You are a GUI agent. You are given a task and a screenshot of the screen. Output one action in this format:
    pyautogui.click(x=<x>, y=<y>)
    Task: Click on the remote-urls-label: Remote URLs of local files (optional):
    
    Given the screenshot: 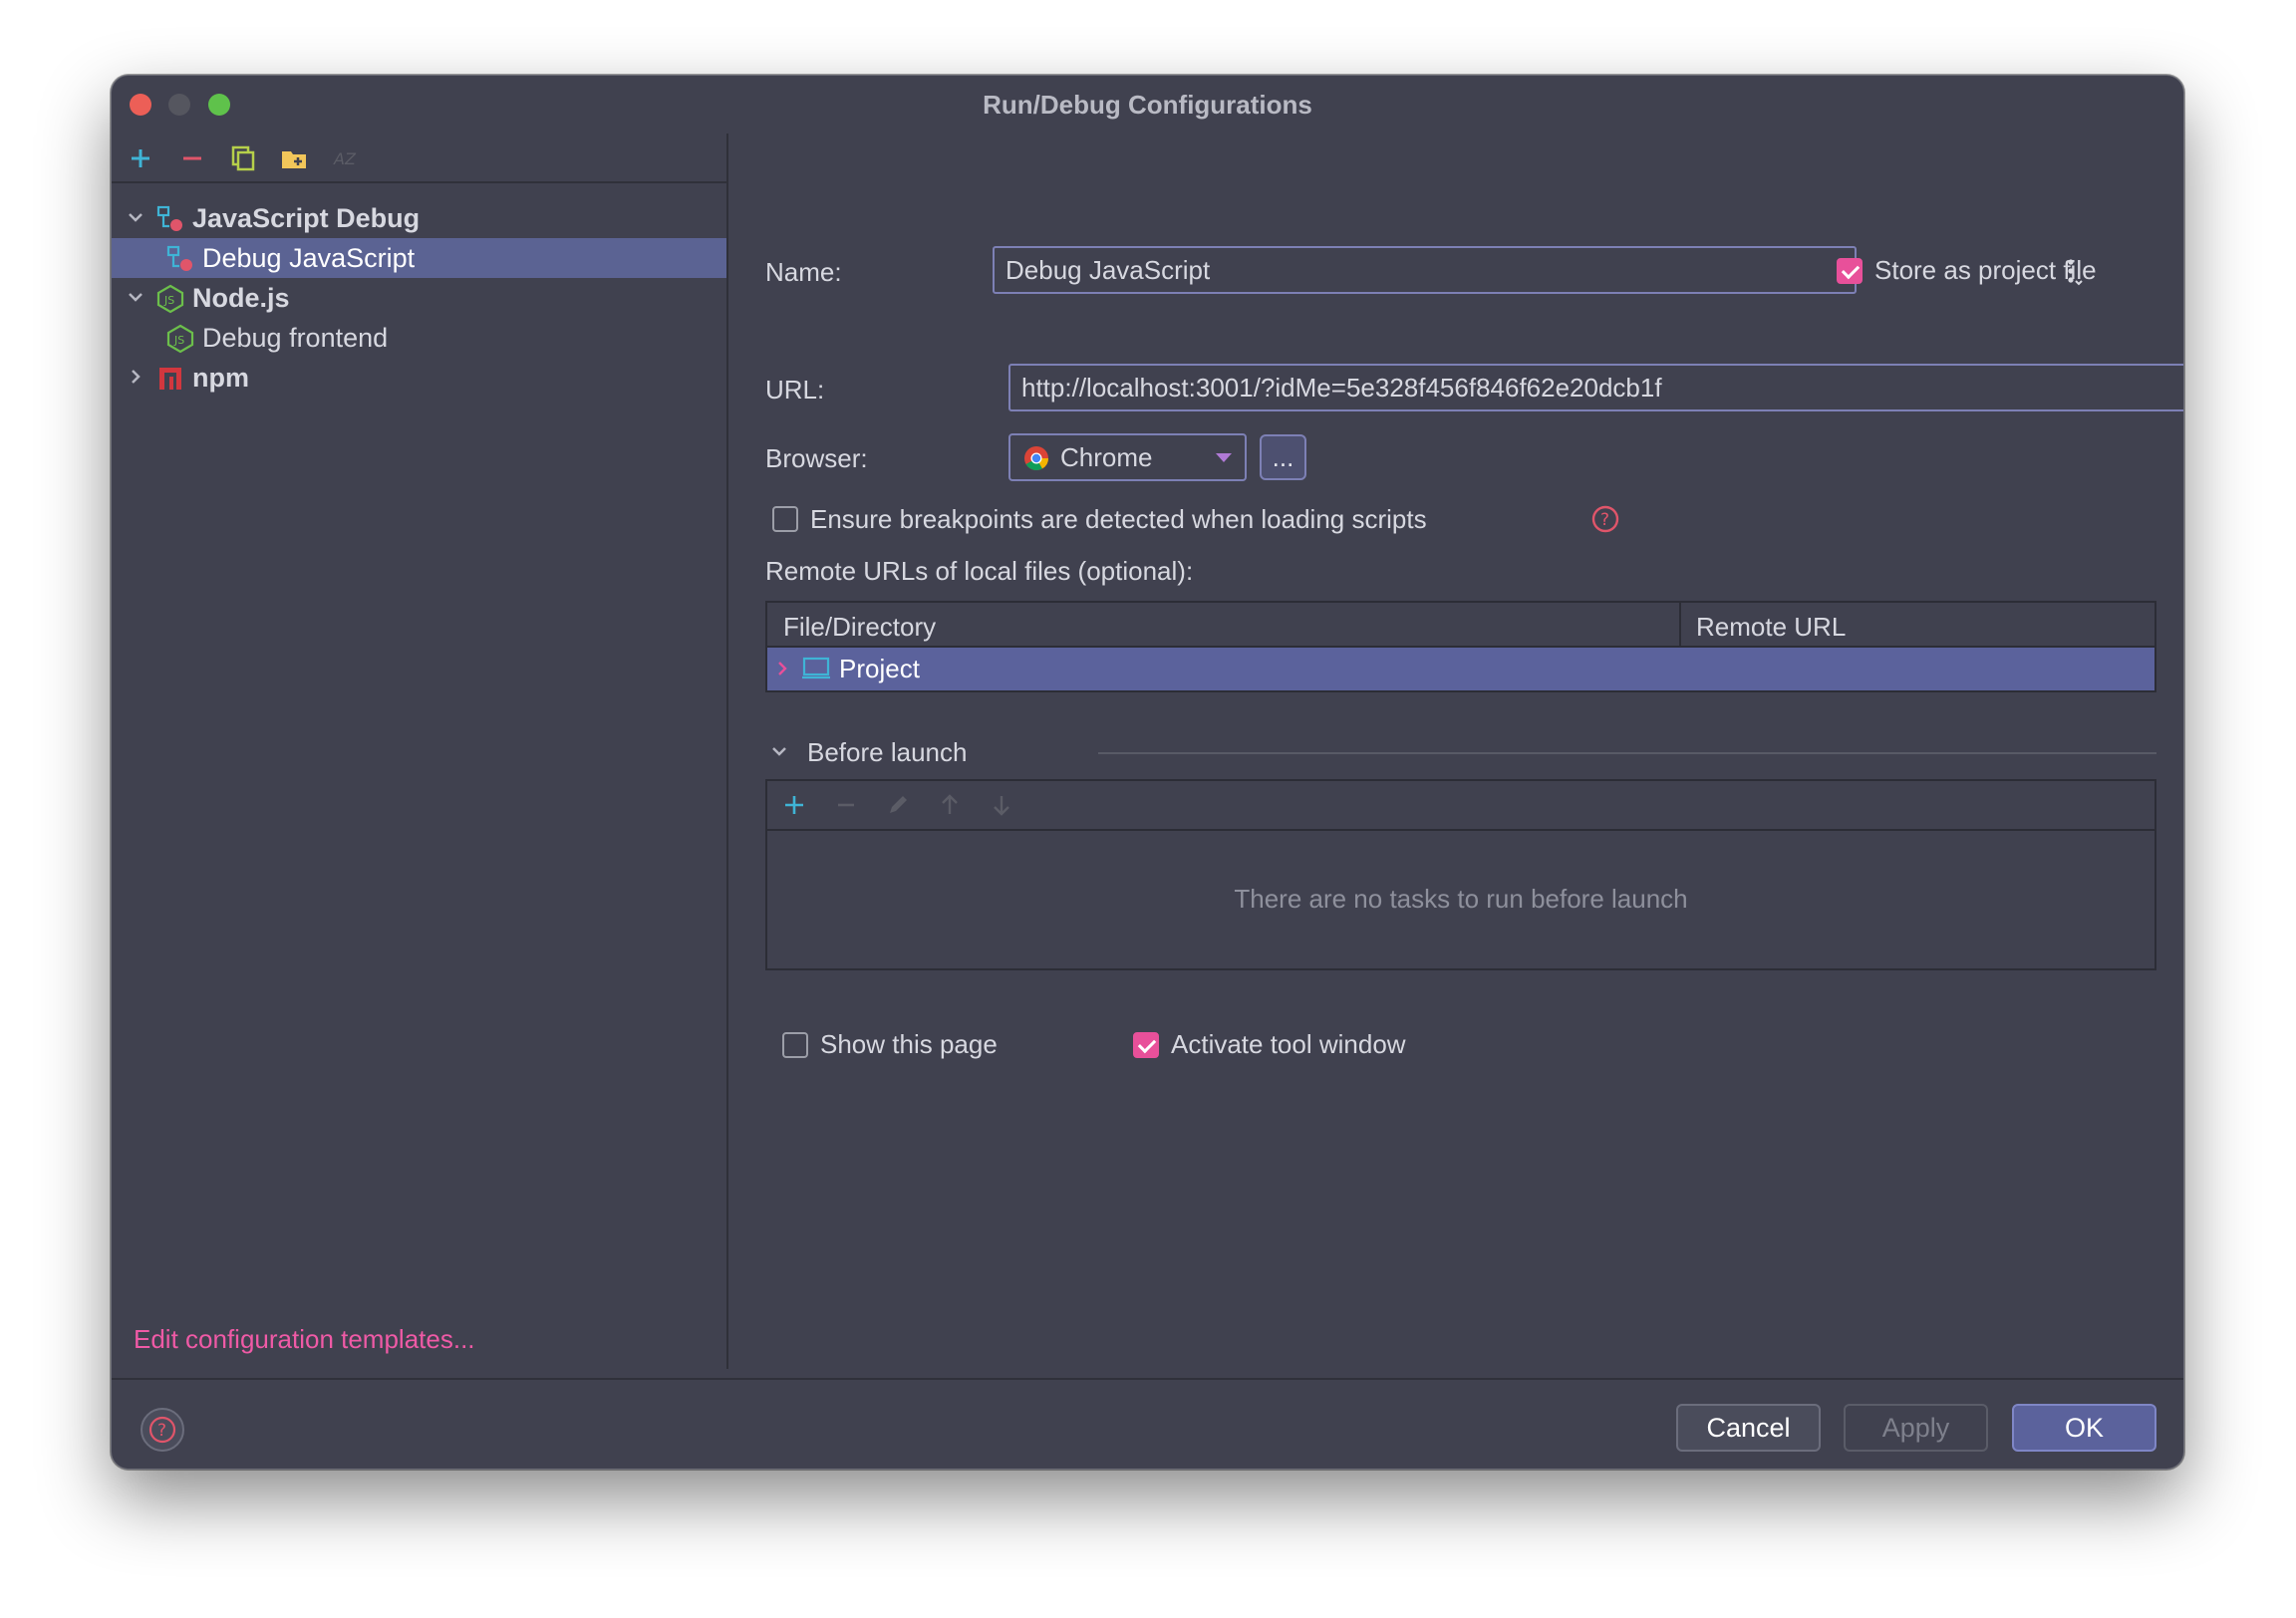 What is the action you would take?
    pyautogui.click(x=979, y=571)
    